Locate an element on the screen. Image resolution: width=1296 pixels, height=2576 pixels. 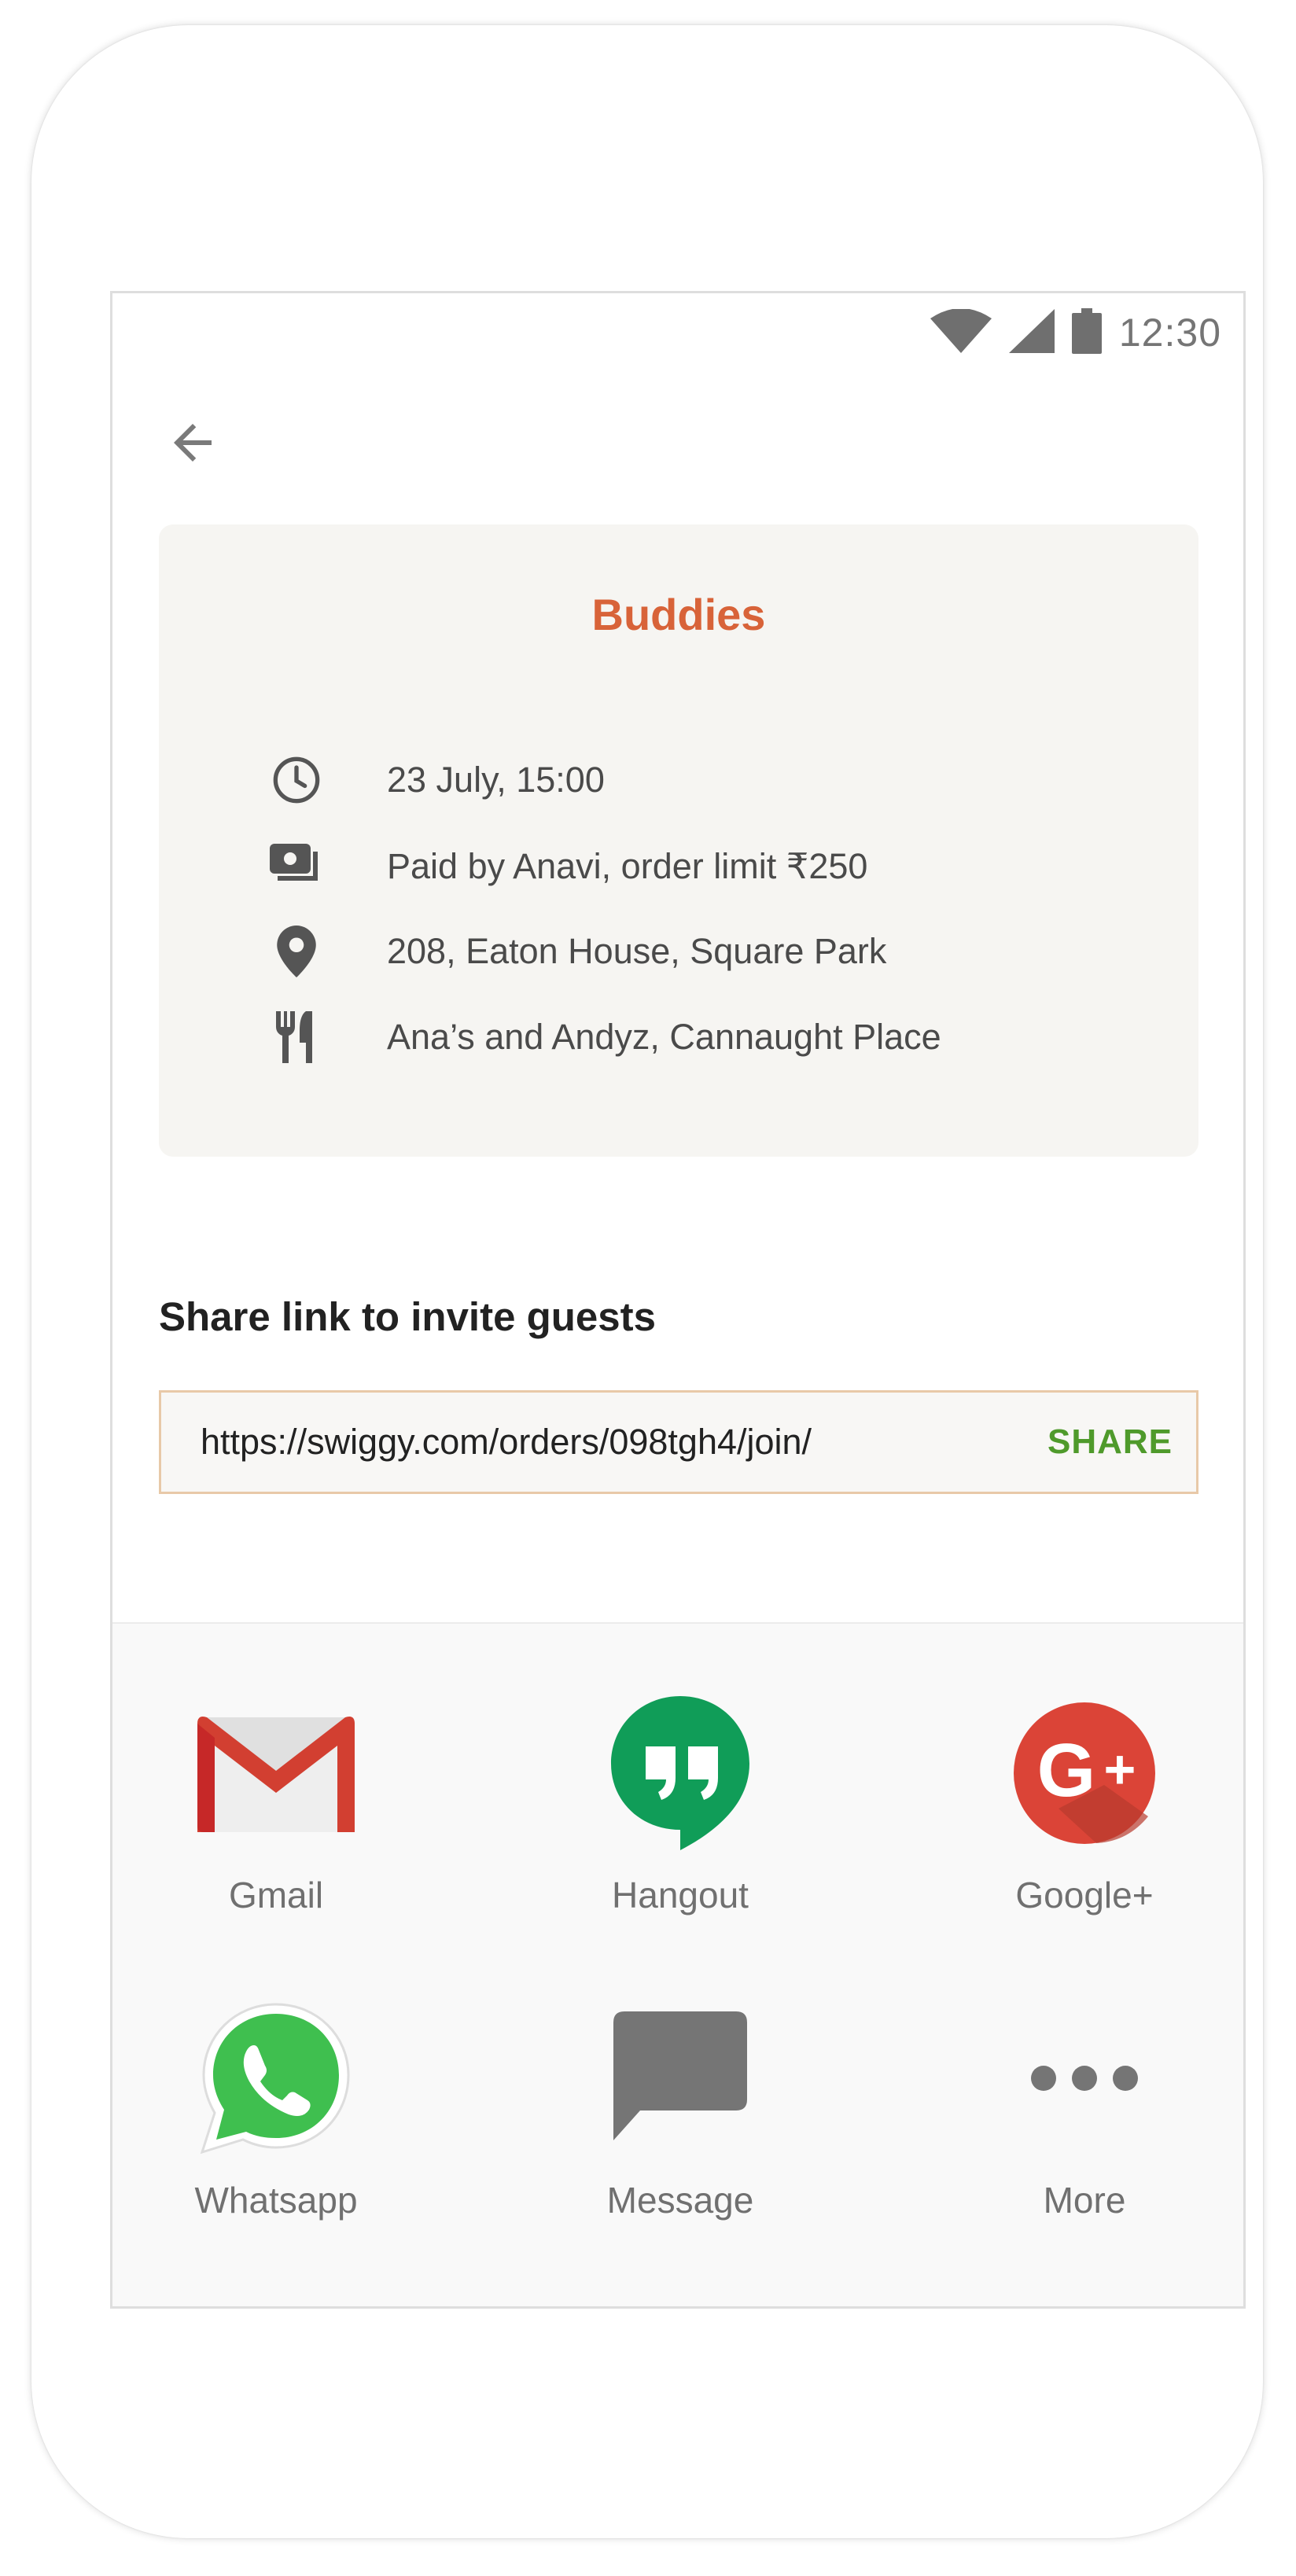
gmail-label: Gmail is located at coordinates (276, 1895).